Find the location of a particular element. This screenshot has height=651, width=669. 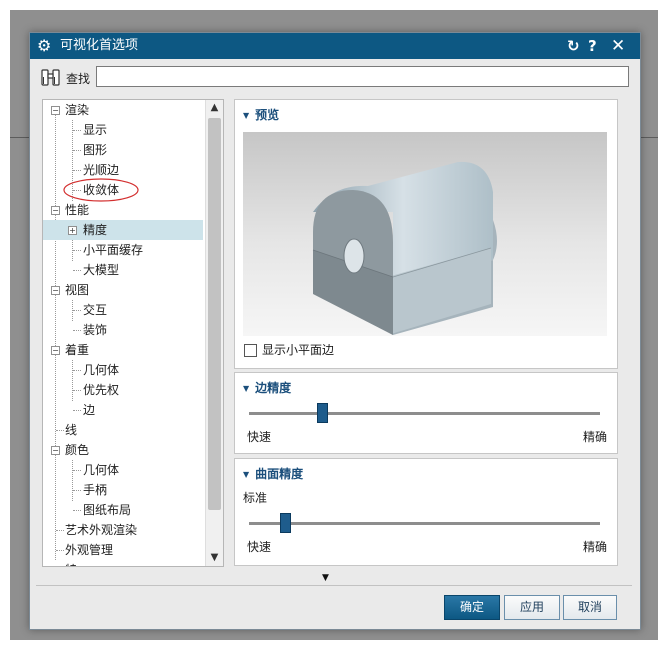

tree-item-label: 手柄 is located at coordinates (95, 490).